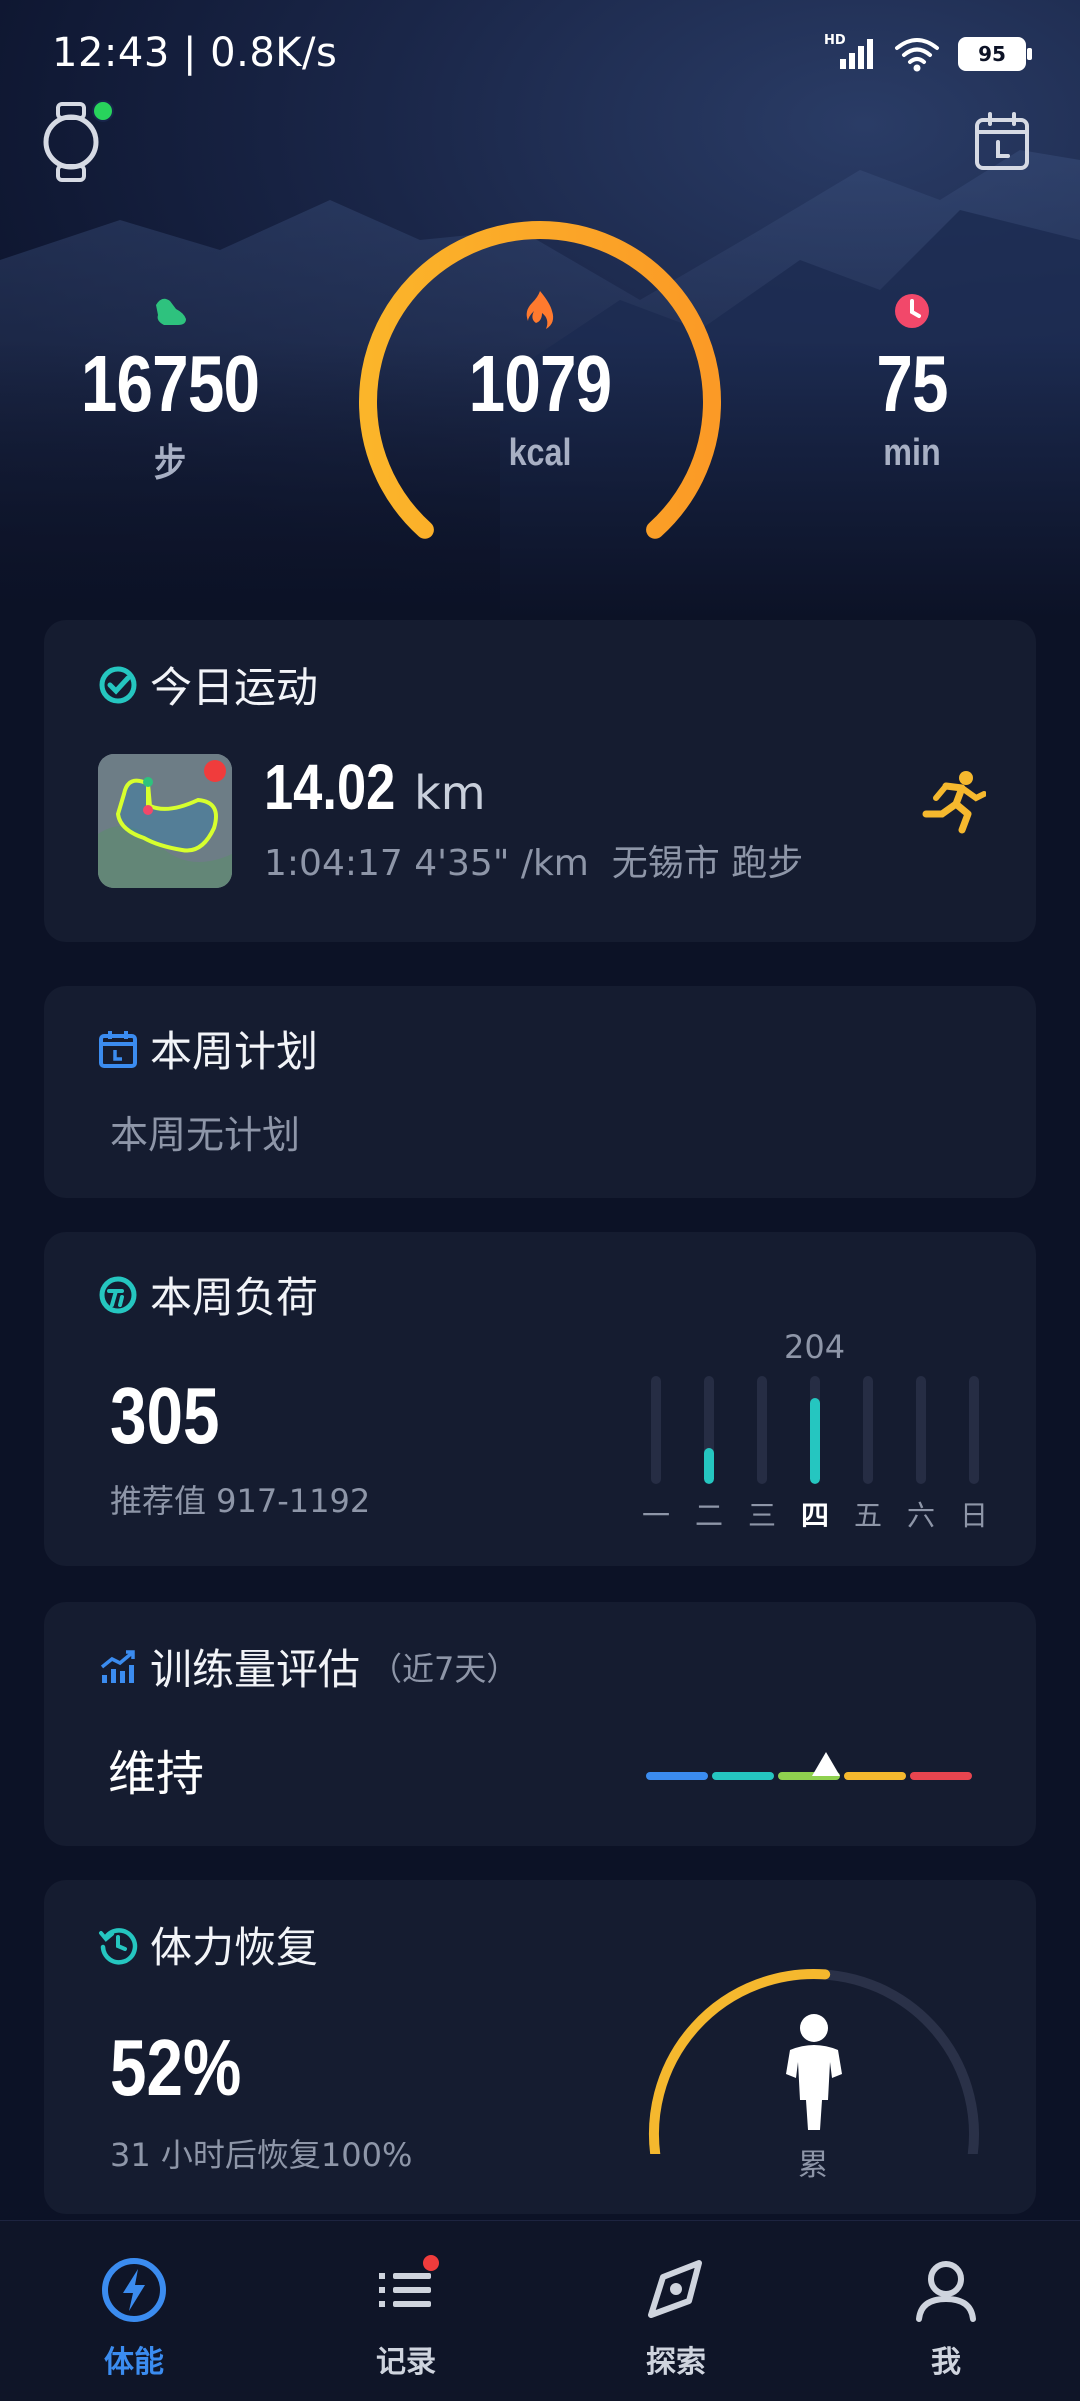 The image size is (1080, 2401). I want to click on nav-me: 我, so click(946, 2318).